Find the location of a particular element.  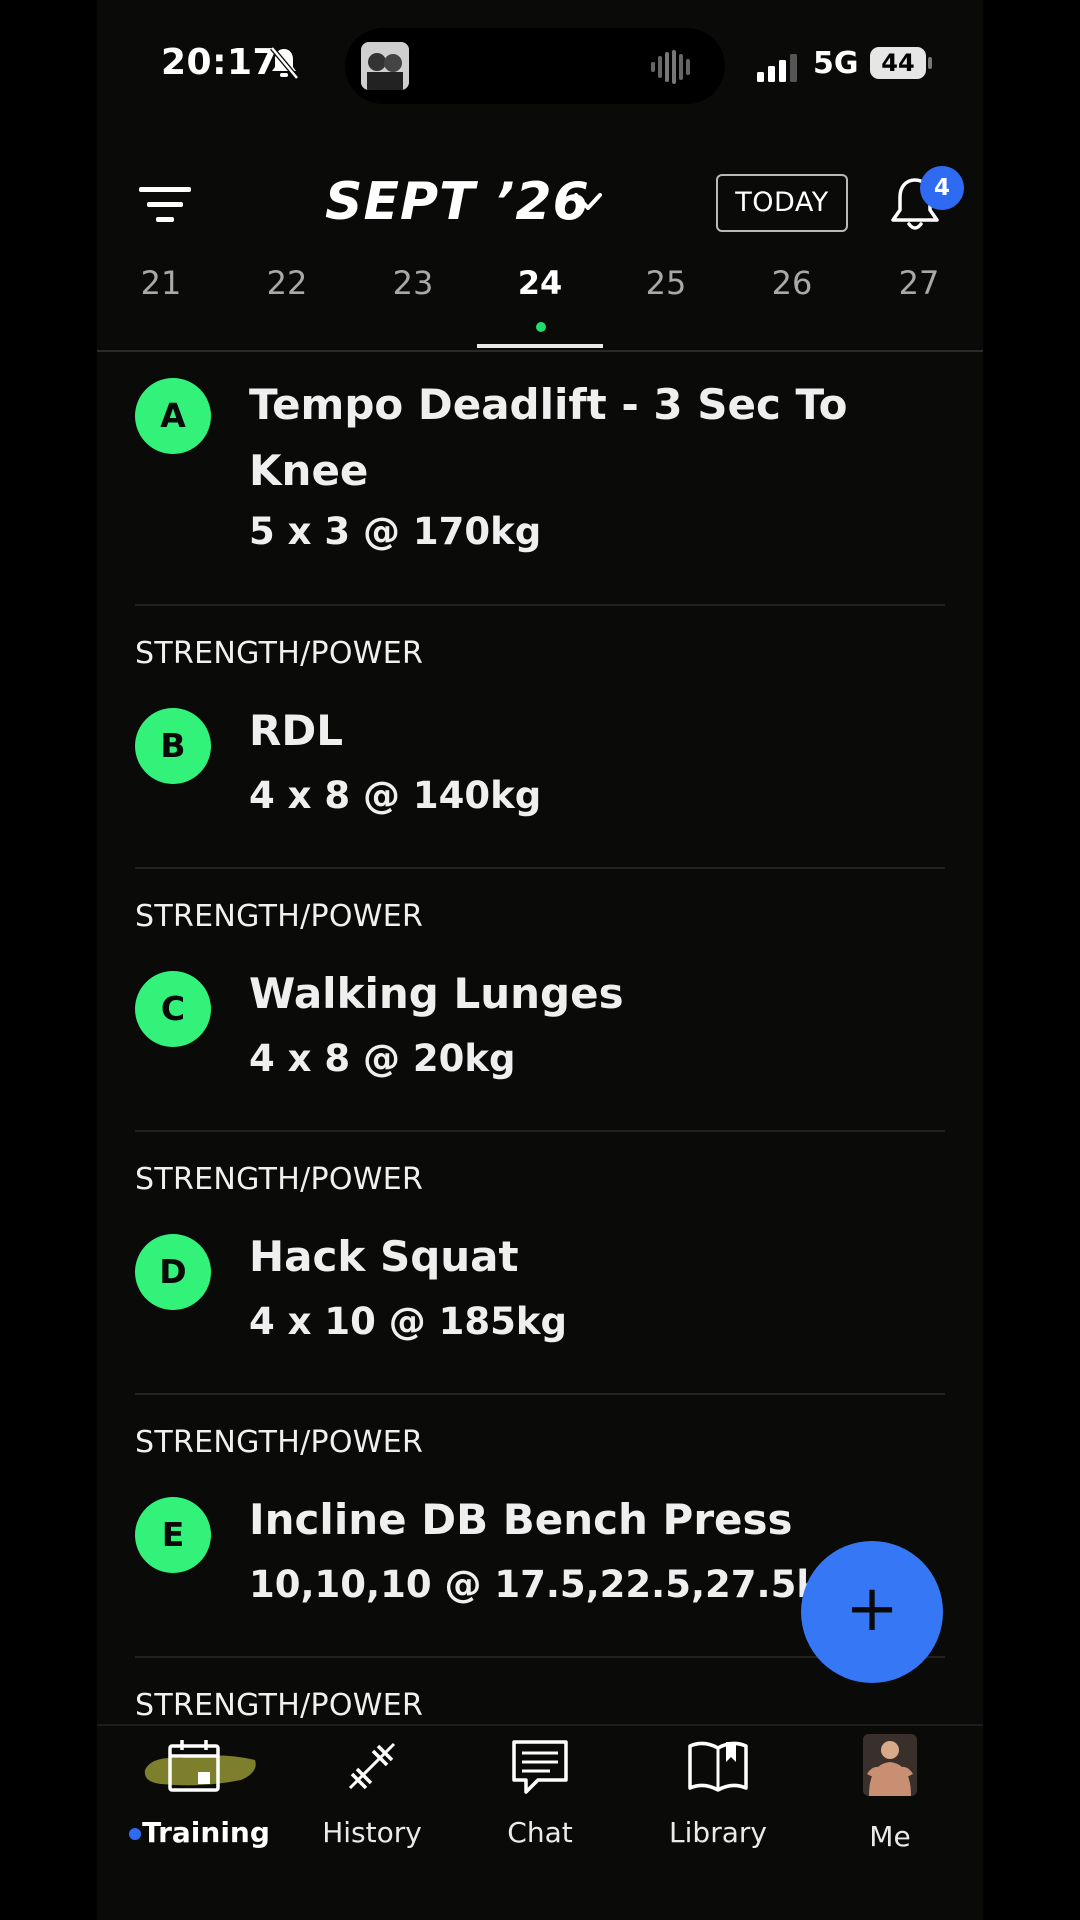

battery-icon: 44 is located at coordinates (902, 63).